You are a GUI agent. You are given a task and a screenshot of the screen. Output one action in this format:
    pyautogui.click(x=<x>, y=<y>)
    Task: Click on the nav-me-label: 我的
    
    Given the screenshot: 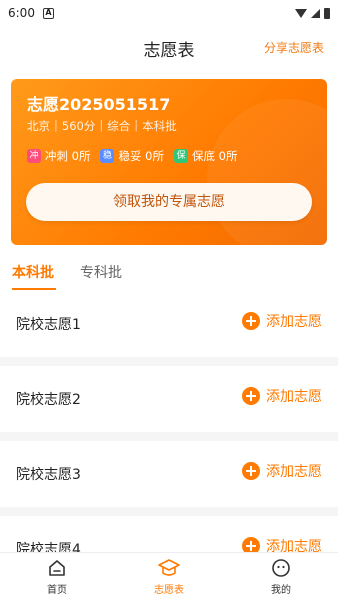 What is the action you would take?
    pyautogui.click(x=281, y=590)
    